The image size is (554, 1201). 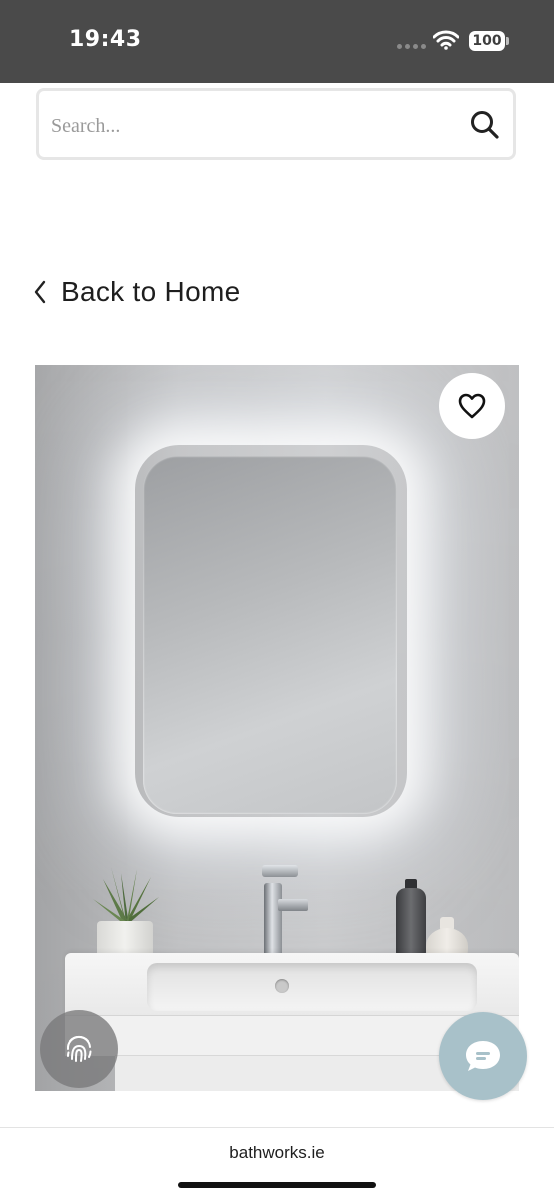 What do you see at coordinates (126, 896) in the screenshot?
I see `plant-icon` at bounding box center [126, 896].